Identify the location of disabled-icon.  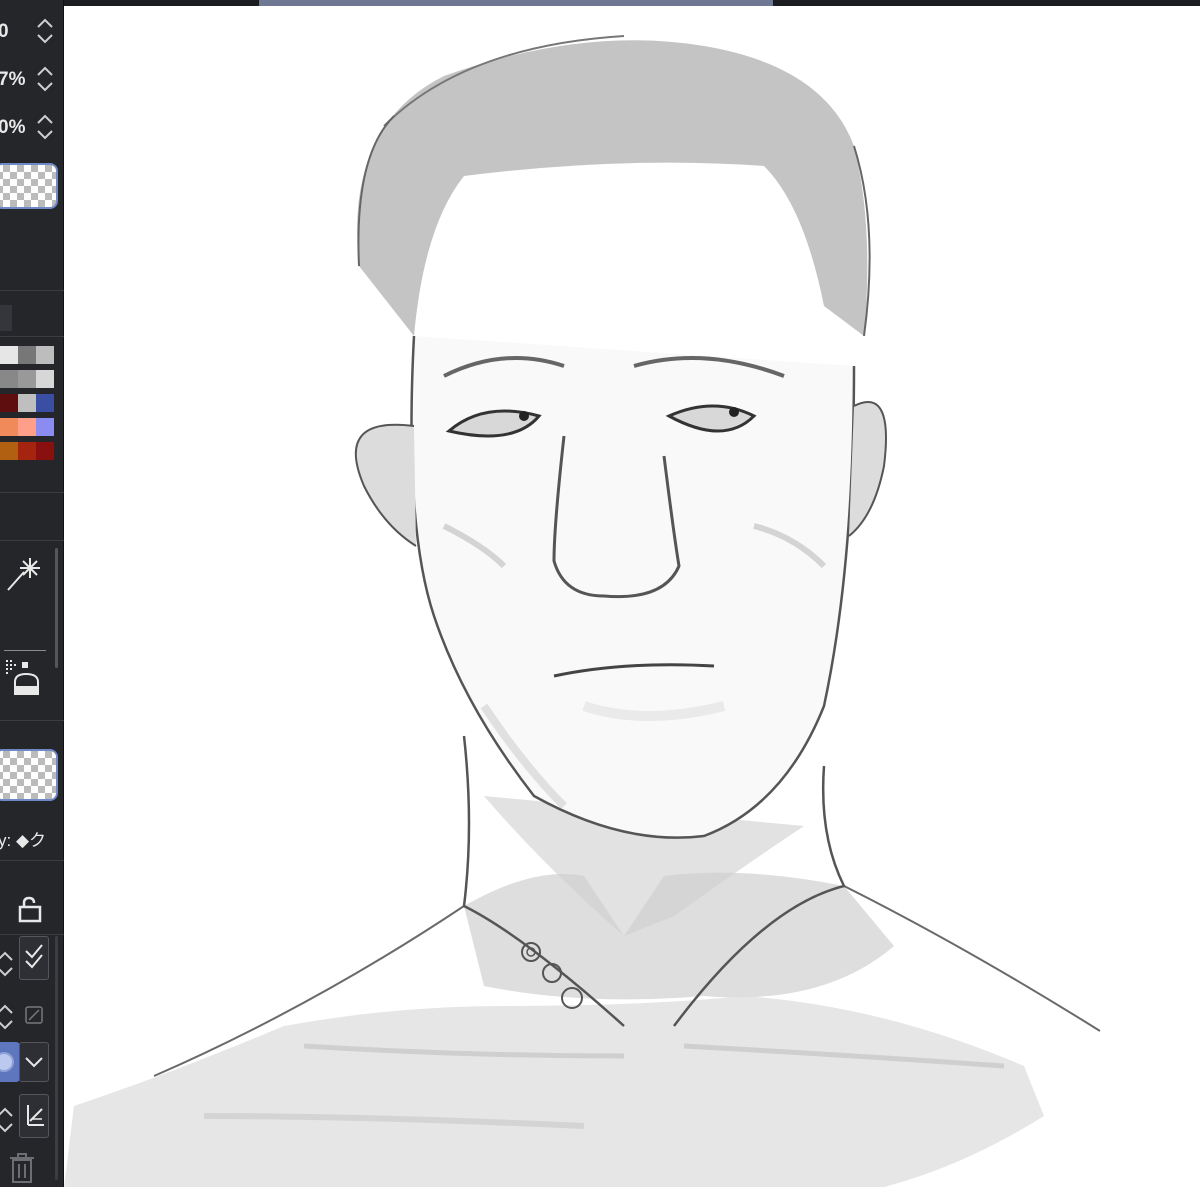
(34, 1015).